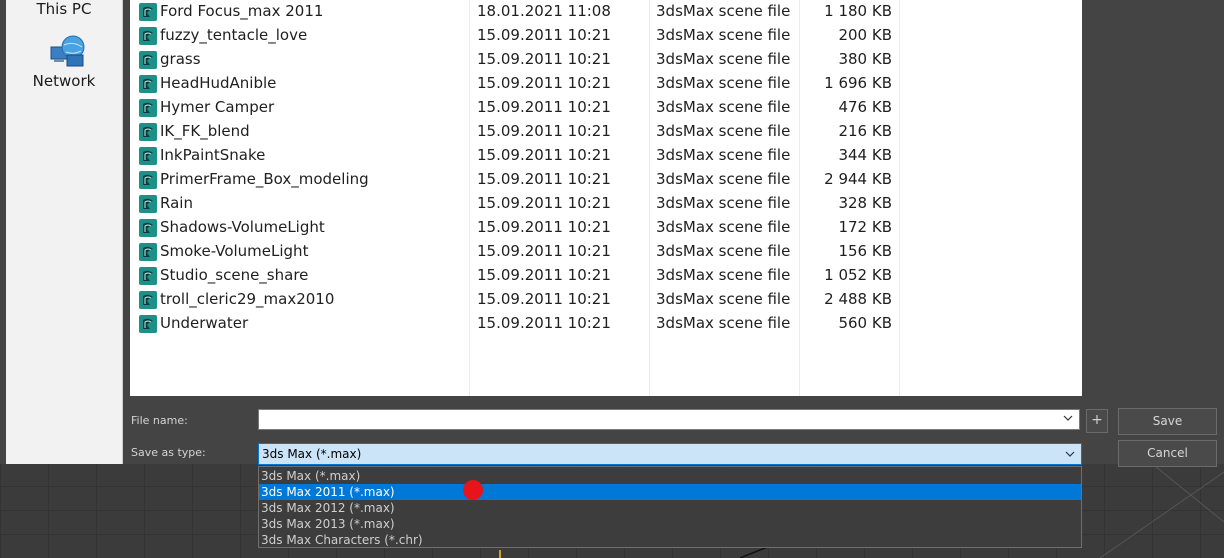  What do you see at coordinates (865, 203) in the screenshot?
I see `file-size: 328 KB` at bounding box center [865, 203].